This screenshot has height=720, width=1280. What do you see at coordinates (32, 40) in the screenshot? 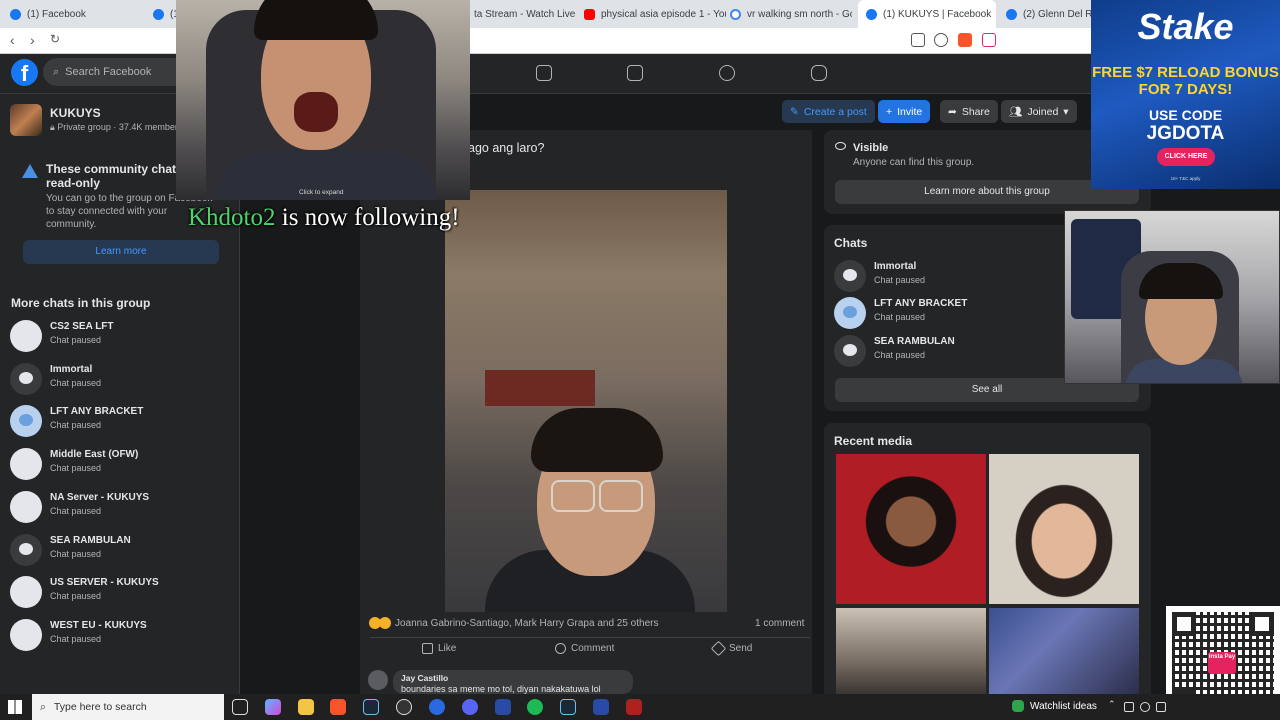
I see `forward-icon: ›` at bounding box center [32, 40].